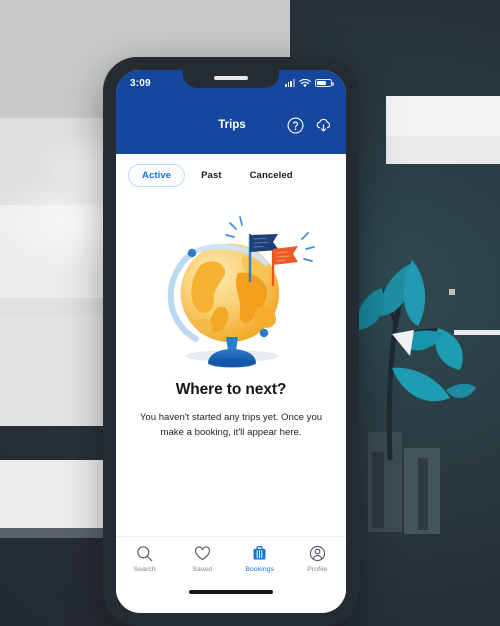 The width and height of the screenshot is (500, 626). I want to click on plant-leaves-decoration, so click(416, 360).